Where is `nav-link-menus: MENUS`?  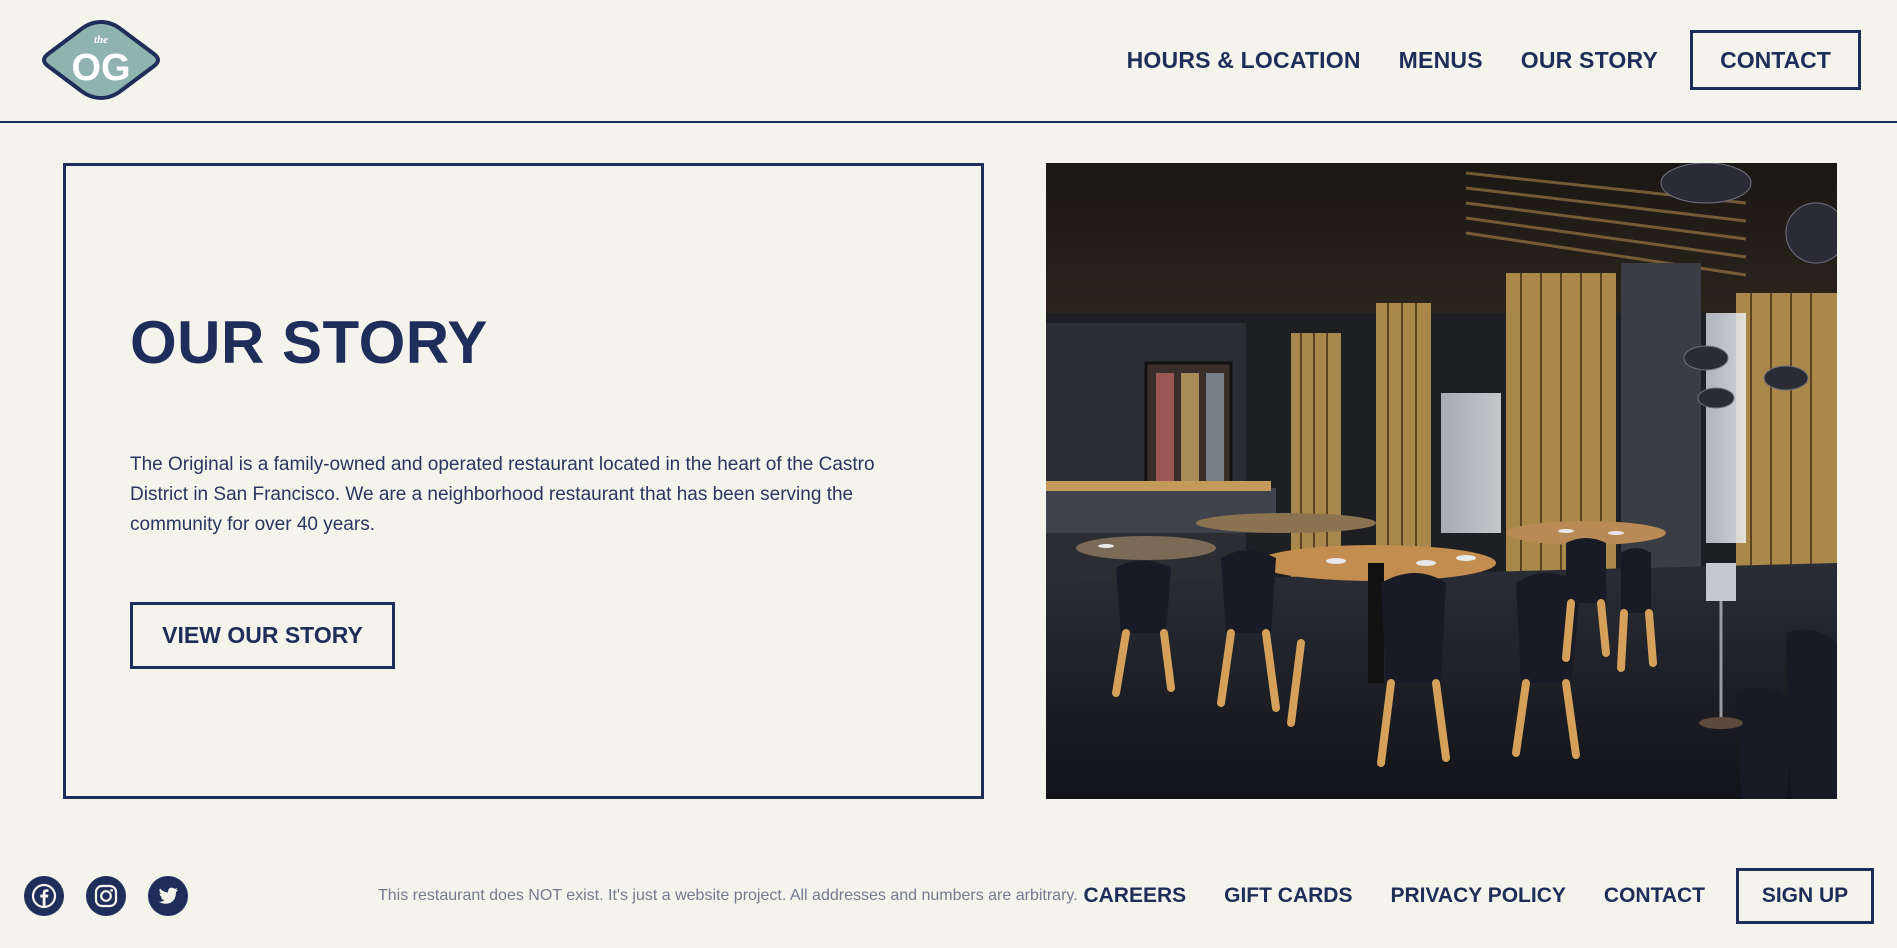 nav-link-menus: MENUS is located at coordinates (1441, 60).